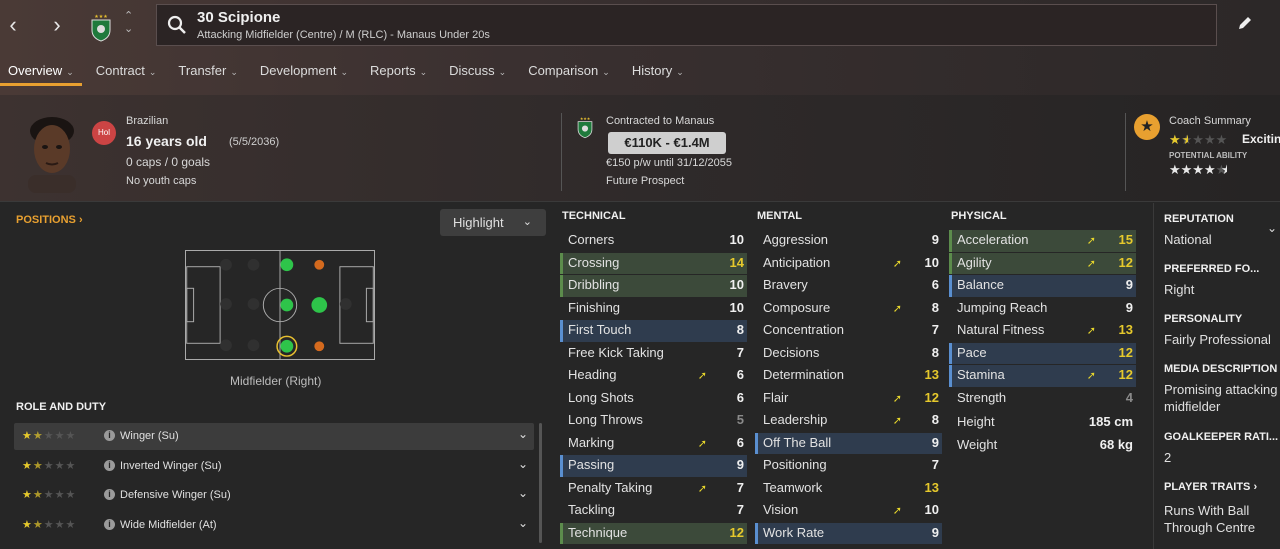 The width and height of the screenshot is (1280, 549). I want to click on attribute-value: 8, so click(935, 307).